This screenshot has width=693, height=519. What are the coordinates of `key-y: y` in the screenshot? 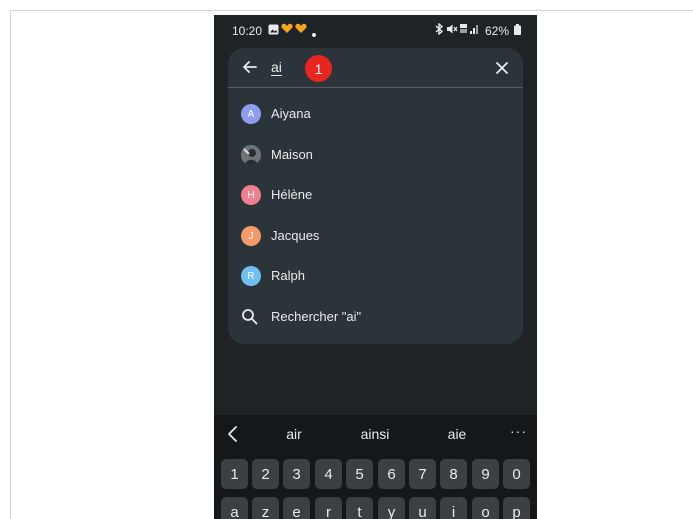 It's located at (391, 508).